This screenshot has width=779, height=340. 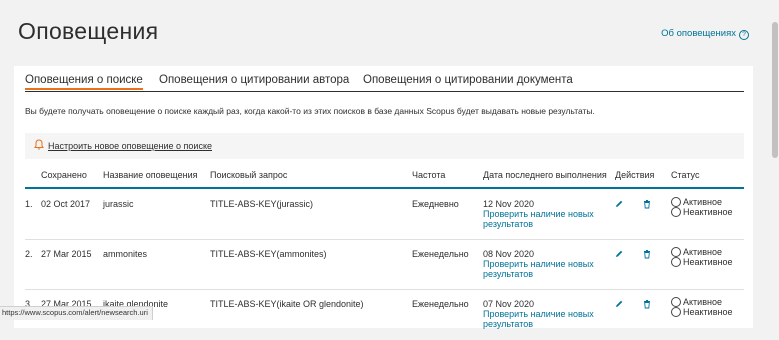 I want to click on saved-date: 27 Mar 2015, so click(x=66, y=254).